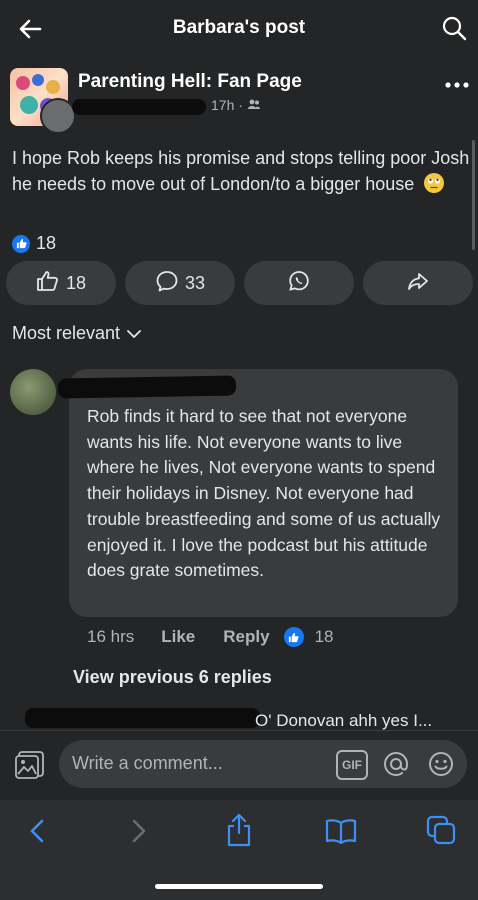 The height and width of the screenshot is (900, 478). What do you see at coordinates (341, 831) in the screenshot?
I see `bookmarks-icon` at bounding box center [341, 831].